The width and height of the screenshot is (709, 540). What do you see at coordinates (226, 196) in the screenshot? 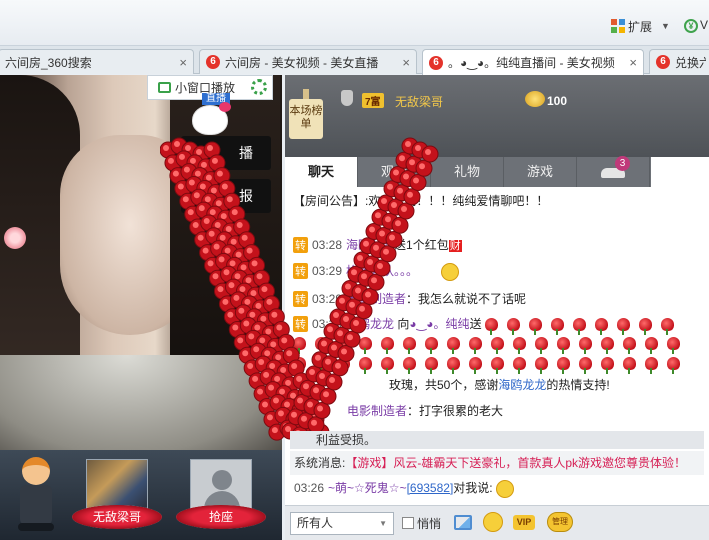
I see `report-button: 报` at bounding box center [226, 196].